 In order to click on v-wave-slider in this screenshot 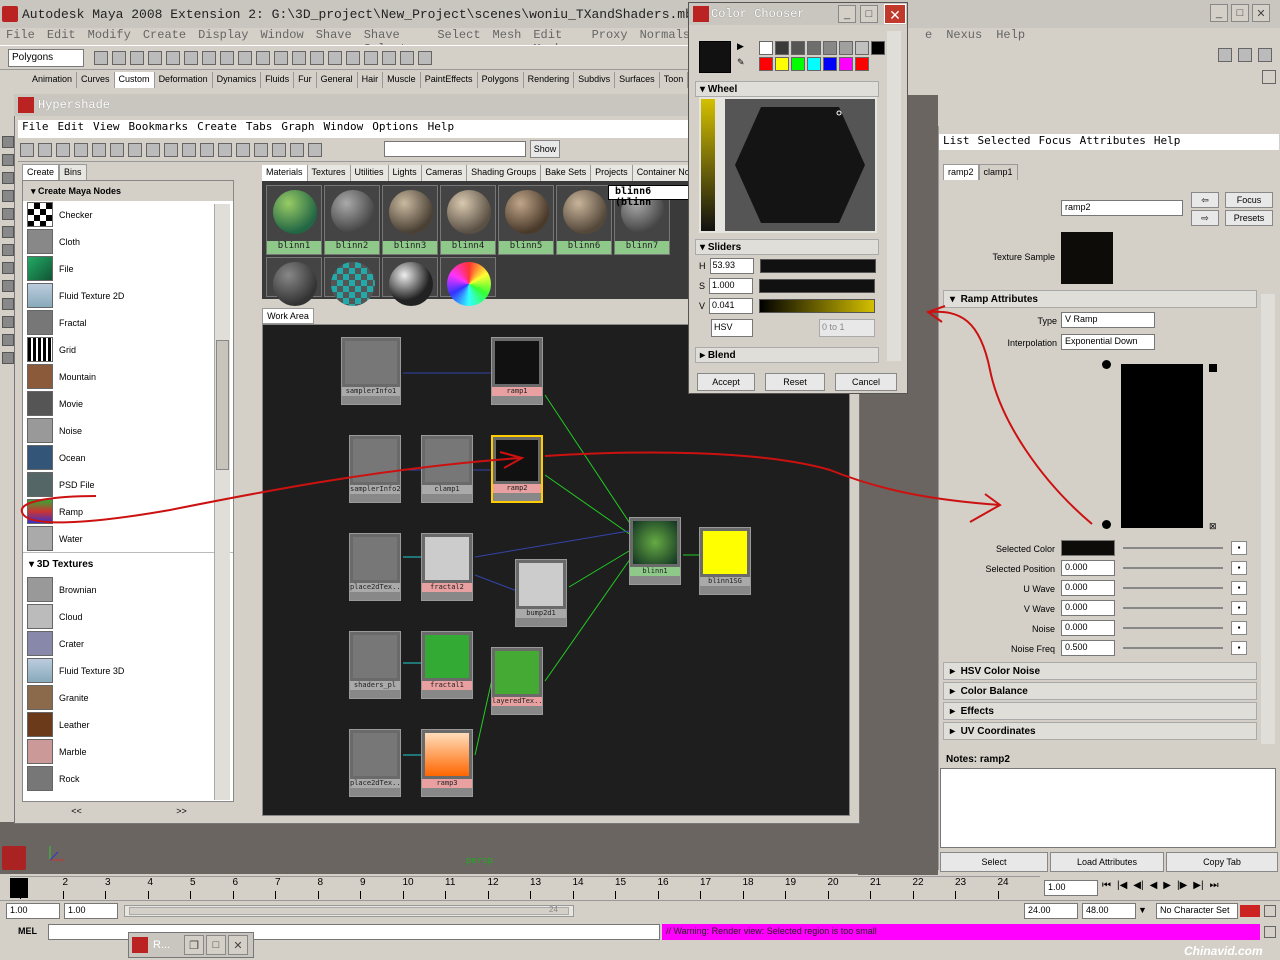, I will do `click(1173, 608)`.